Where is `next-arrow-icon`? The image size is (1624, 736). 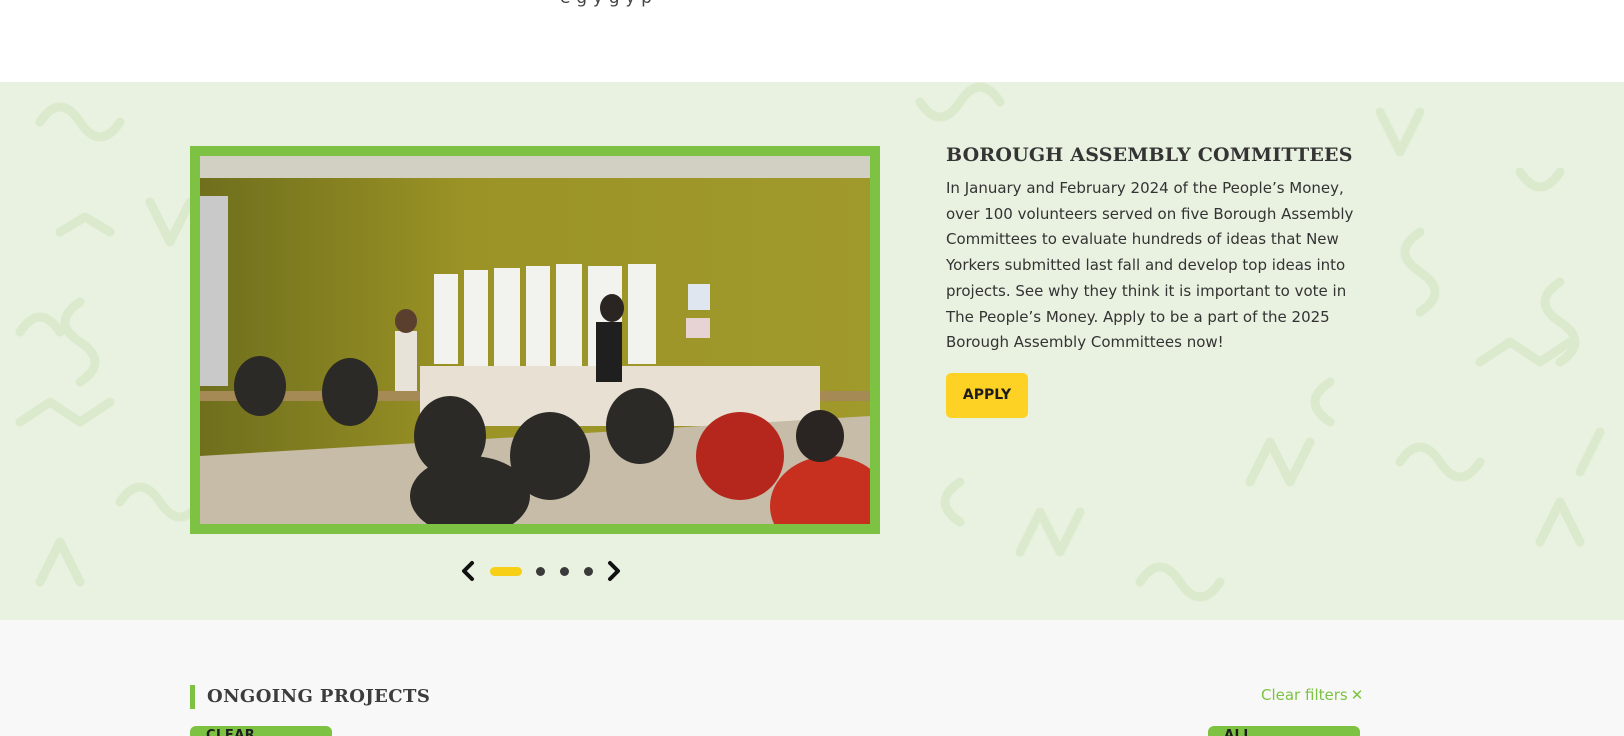 next-arrow-icon is located at coordinates (614, 571).